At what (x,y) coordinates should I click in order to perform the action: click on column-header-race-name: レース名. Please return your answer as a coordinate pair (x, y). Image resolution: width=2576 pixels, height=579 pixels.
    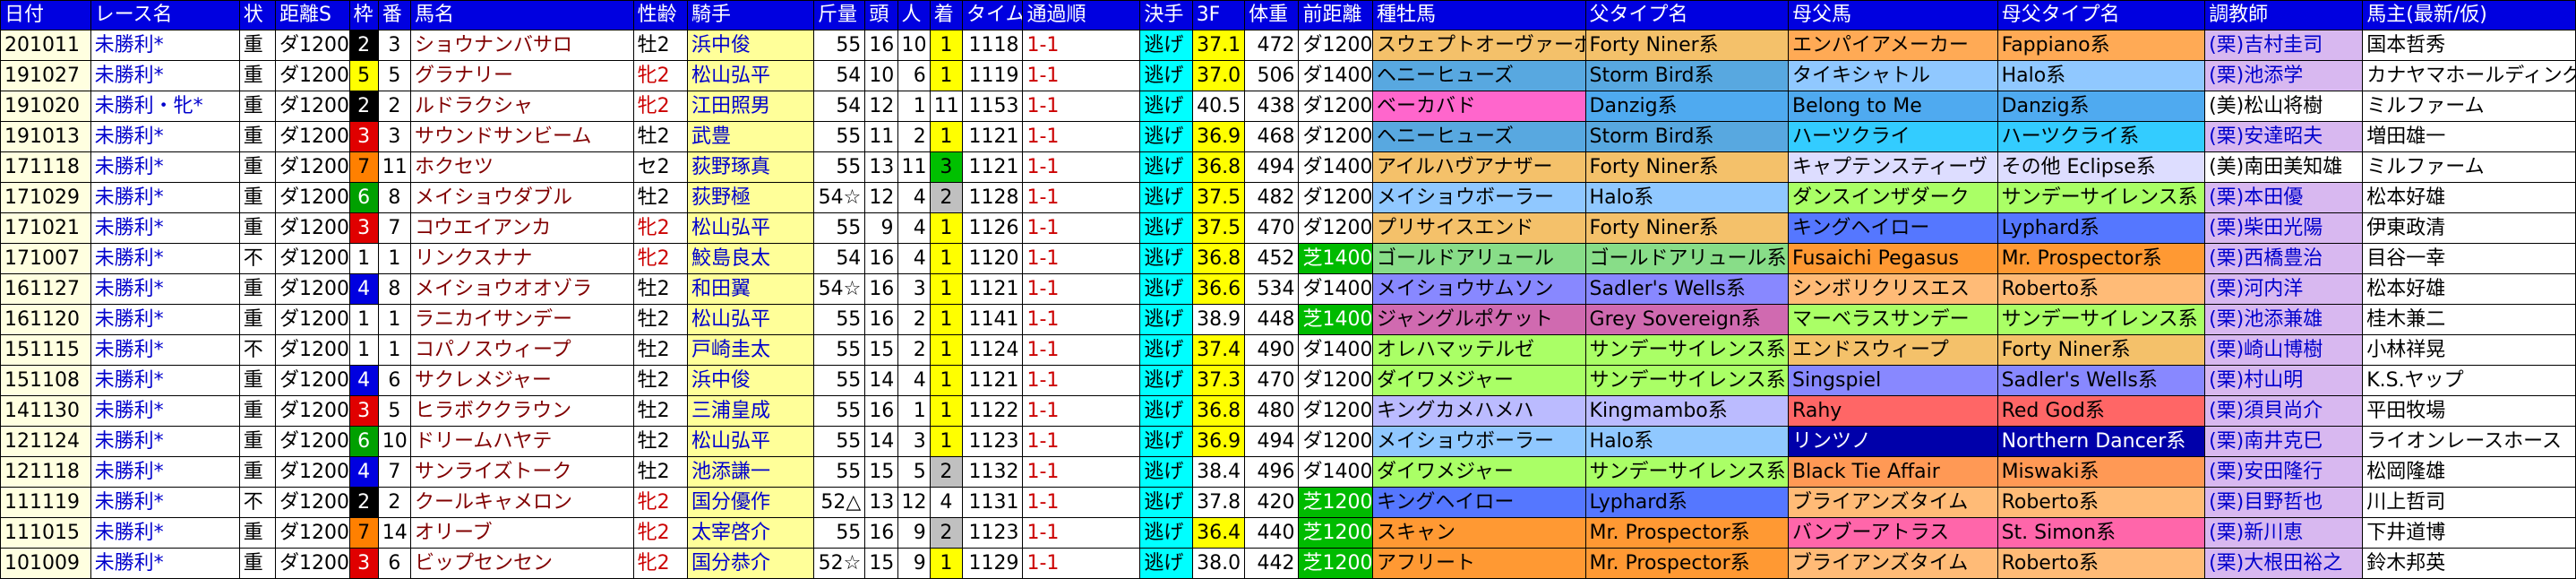
    Looking at the image, I should click on (165, 15).